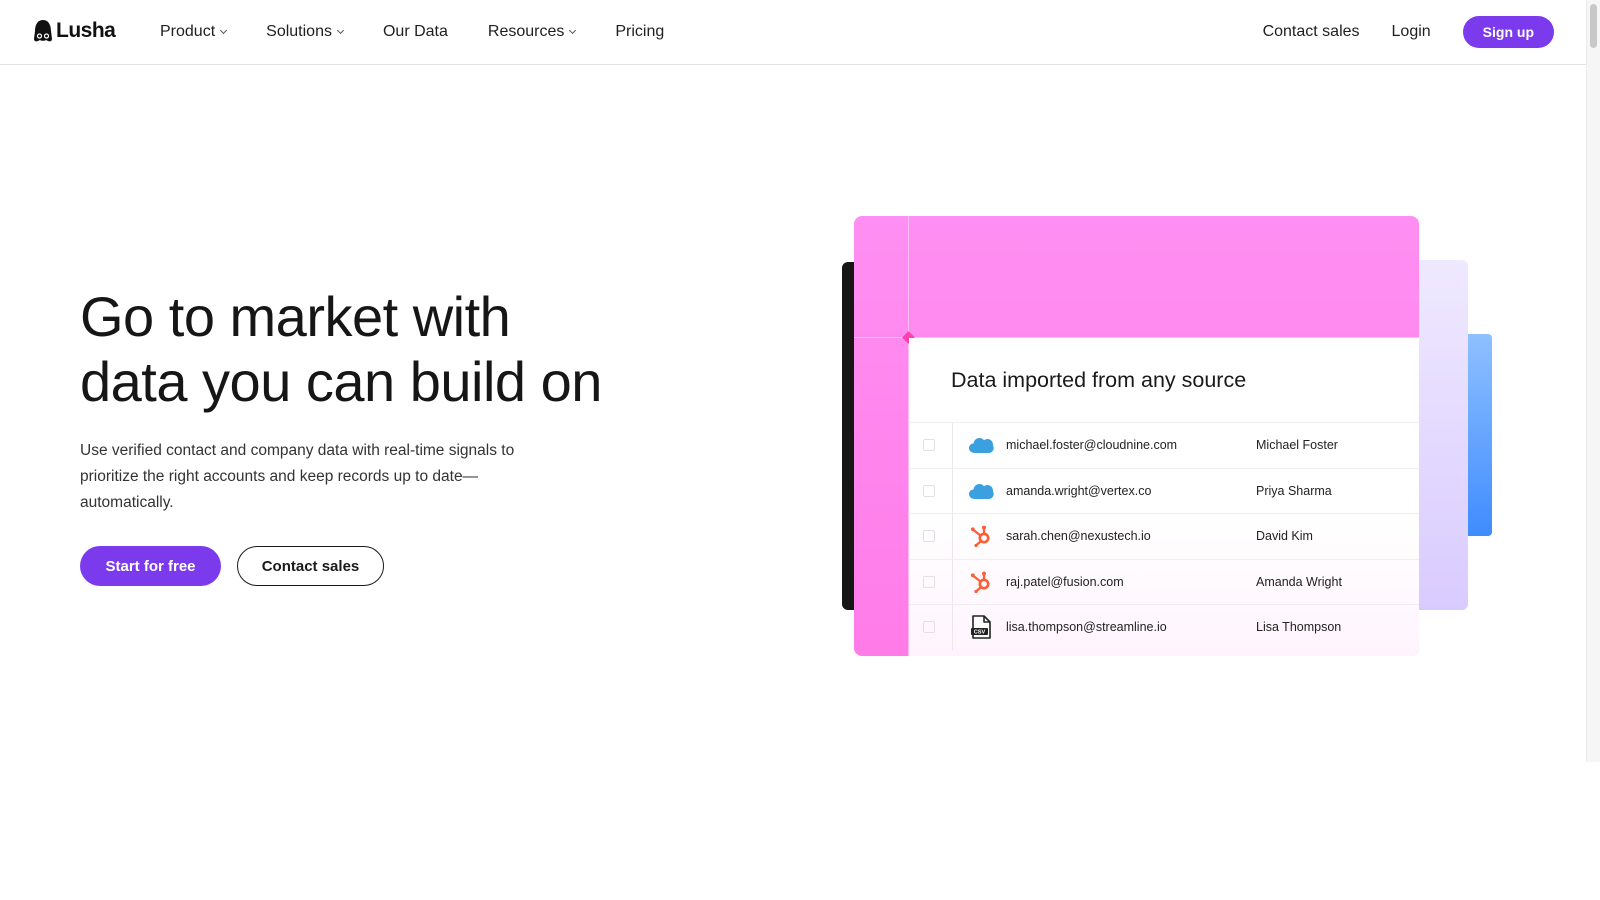 This screenshot has height=900, width=1600. I want to click on csv-file-icon: CSV, so click(981, 627).